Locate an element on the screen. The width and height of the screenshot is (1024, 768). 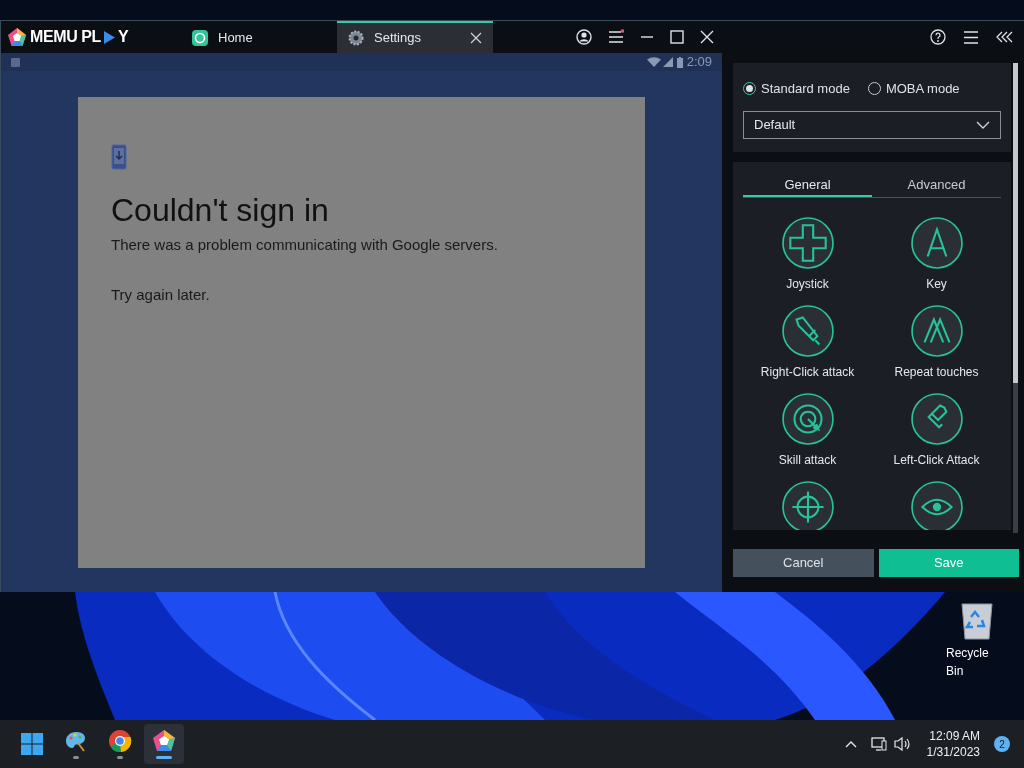
phone-download-icon is located at coordinates (119, 157).